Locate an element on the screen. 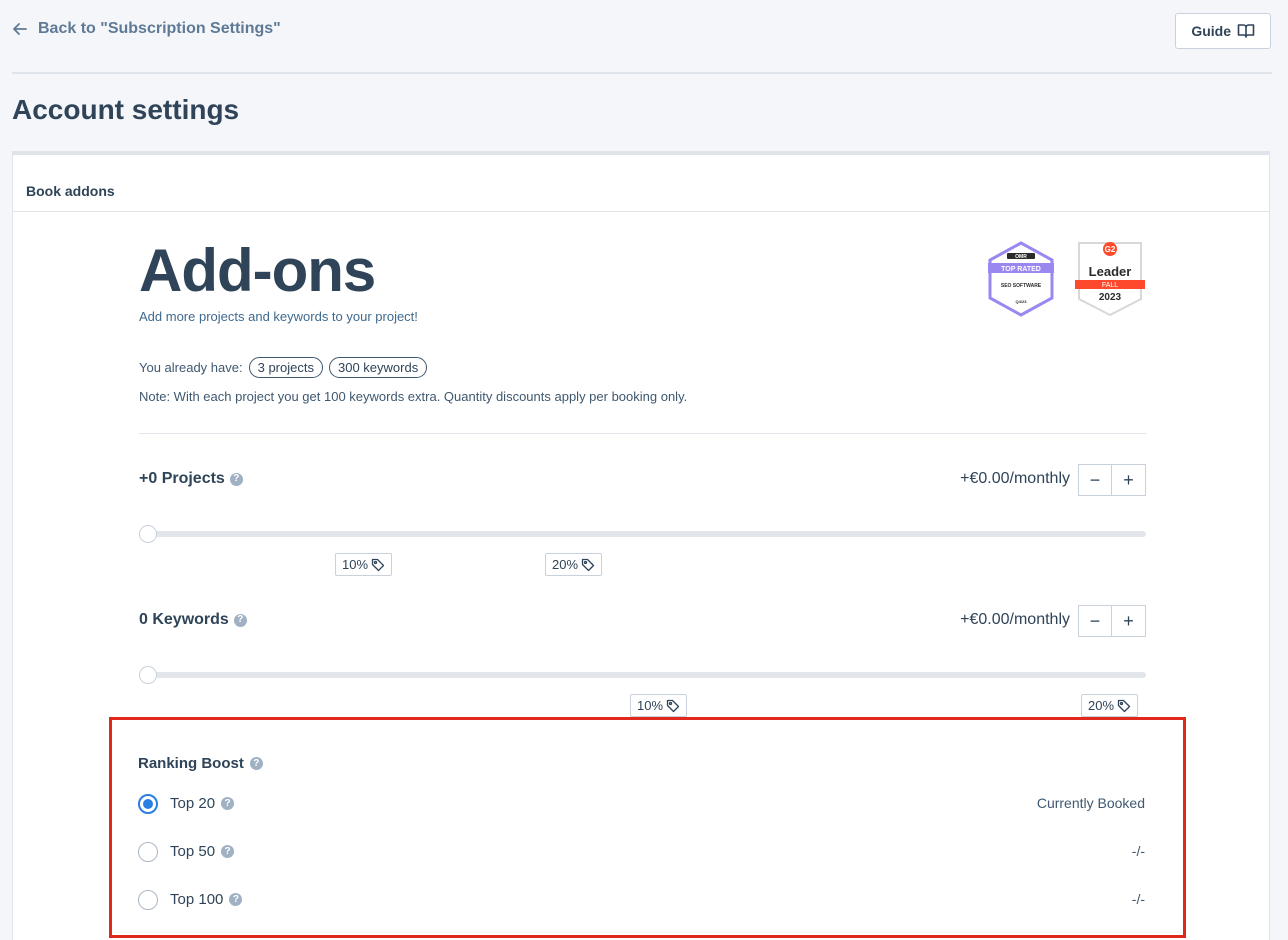 The image size is (1288, 940). option-label: Top 20 ? is located at coordinates (202, 803).